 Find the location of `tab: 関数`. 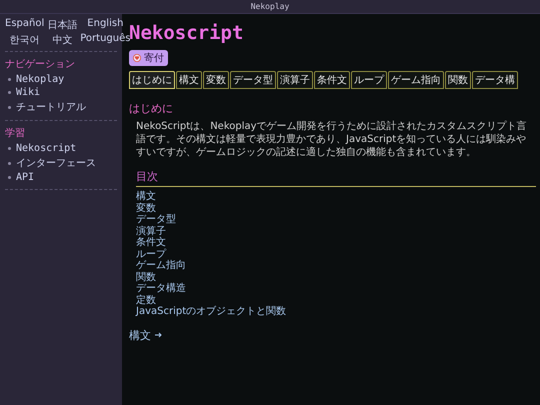

tab: 関数 is located at coordinates (458, 80).